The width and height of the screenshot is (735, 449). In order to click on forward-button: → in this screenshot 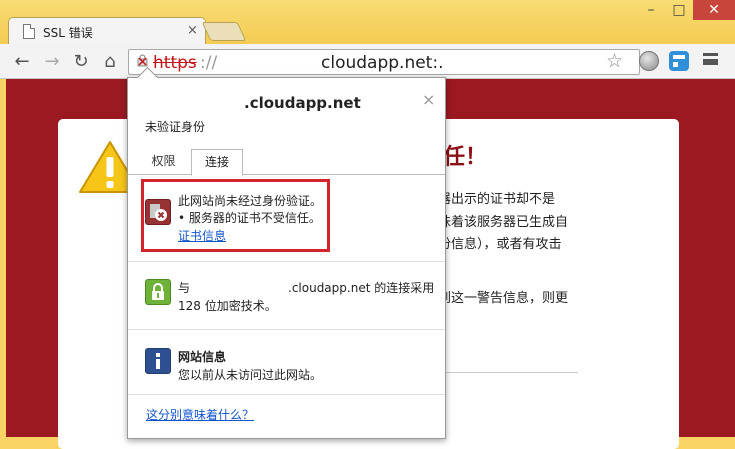, I will do `click(52, 62)`.